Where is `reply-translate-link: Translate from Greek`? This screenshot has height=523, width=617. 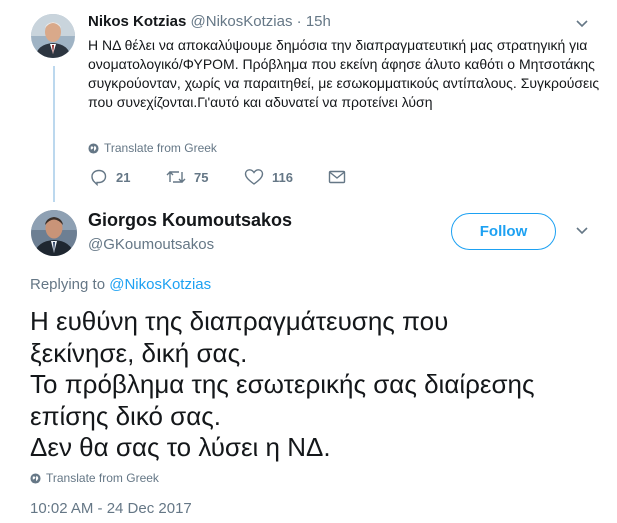
reply-translate-link: Translate from Greek is located at coordinates (152, 148).